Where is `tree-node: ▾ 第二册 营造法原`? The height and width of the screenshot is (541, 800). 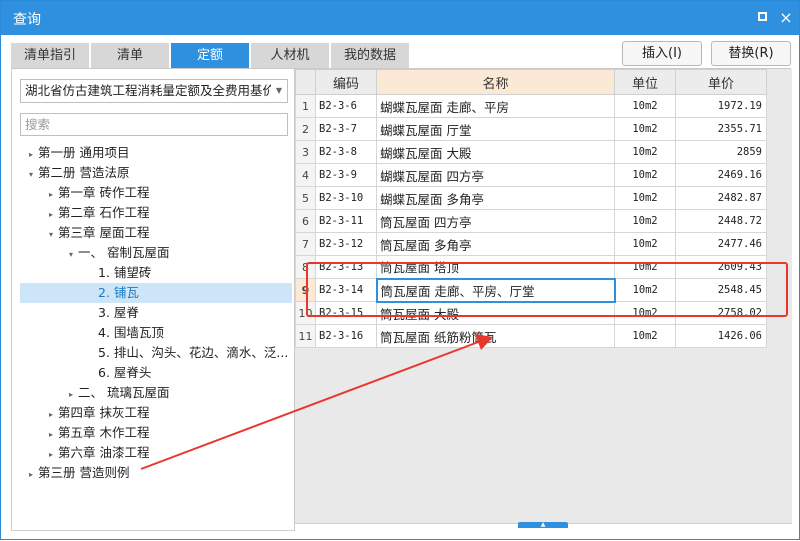 tree-node: ▾ 第二册 营造法原 is located at coordinates (156, 173).